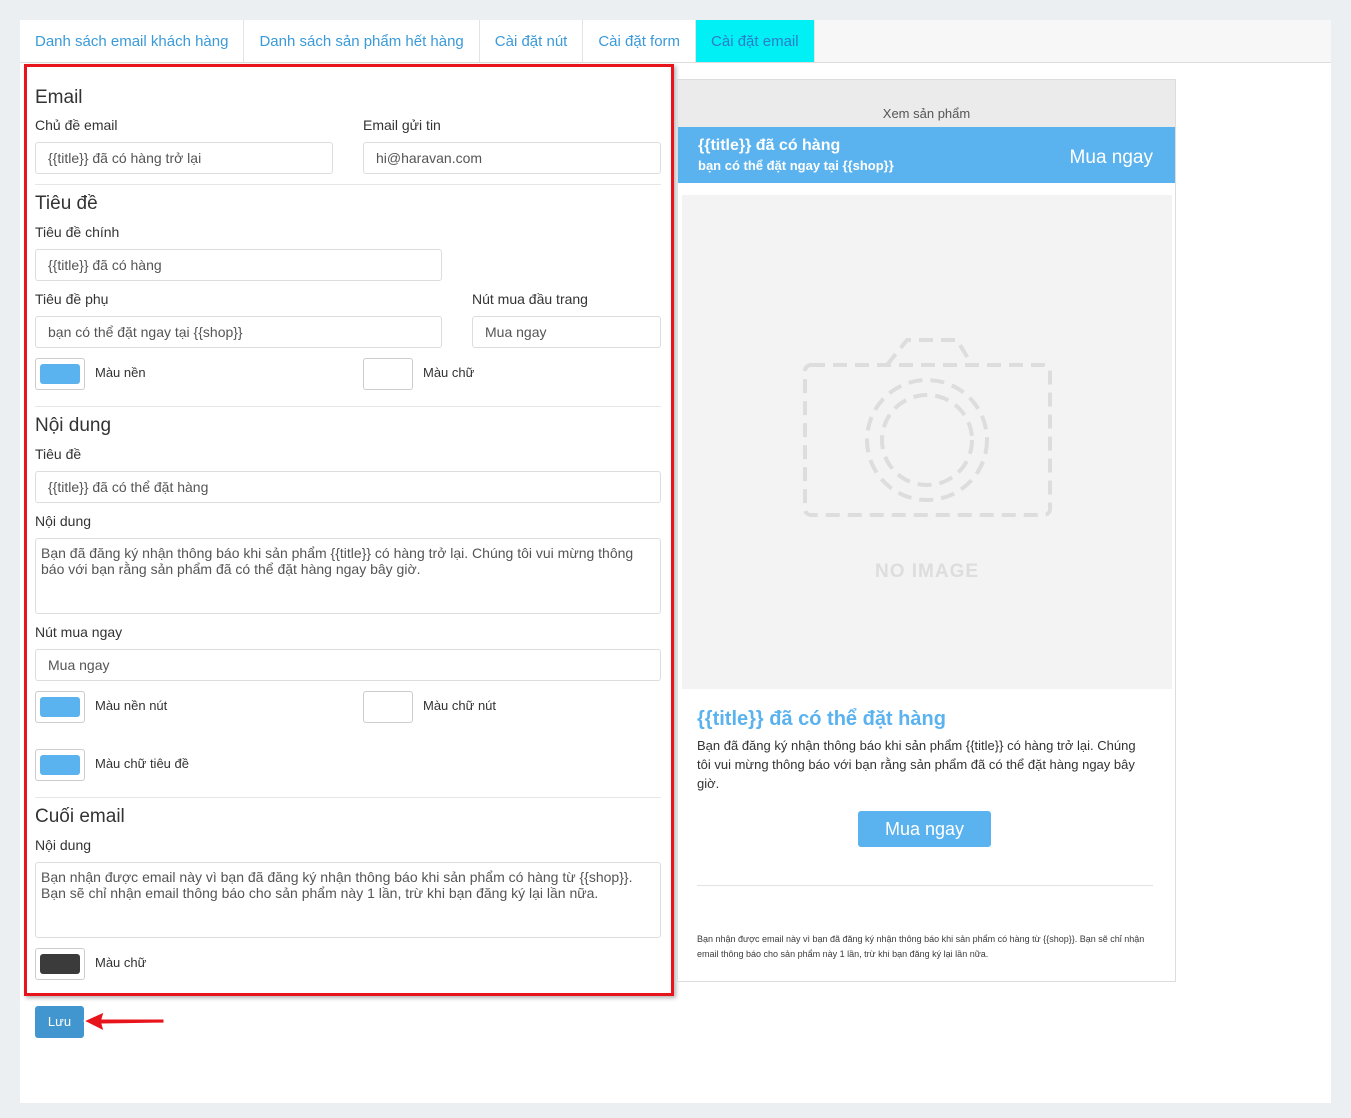 This screenshot has height=1118, width=1351. Describe the element at coordinates (59, 97) in the screenshot. I see `email-heading: Email` at that location.